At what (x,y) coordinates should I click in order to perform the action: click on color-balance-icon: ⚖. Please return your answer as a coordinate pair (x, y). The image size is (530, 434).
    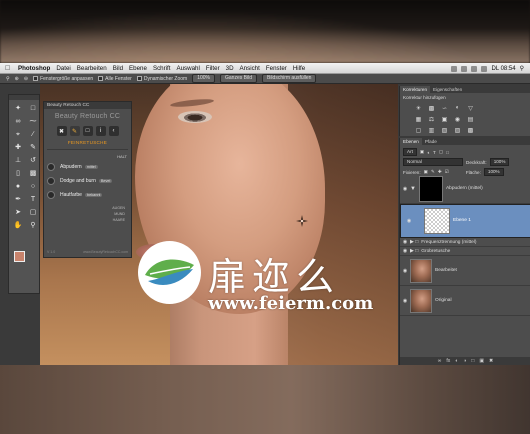
    Looking at the image, I should click on (431, 119).